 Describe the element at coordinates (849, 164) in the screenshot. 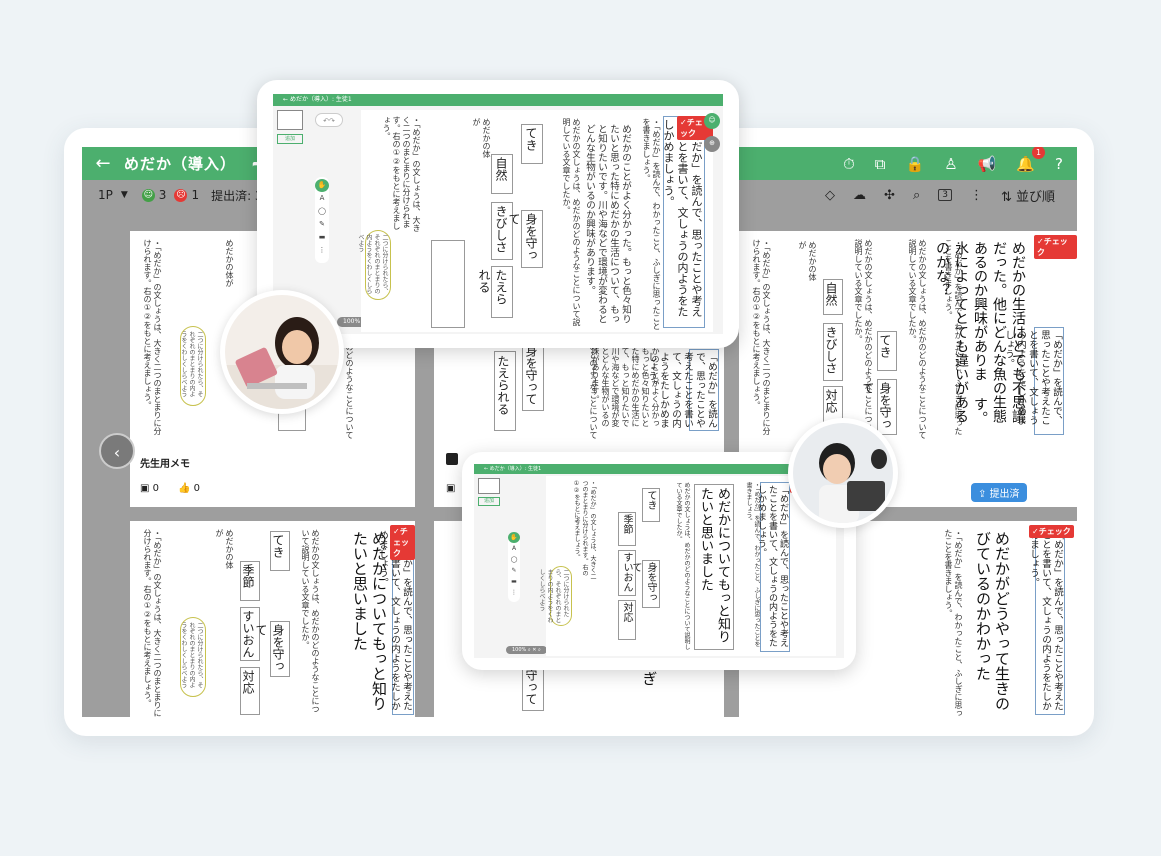

I see `timer-icon: ⏱` at that location.